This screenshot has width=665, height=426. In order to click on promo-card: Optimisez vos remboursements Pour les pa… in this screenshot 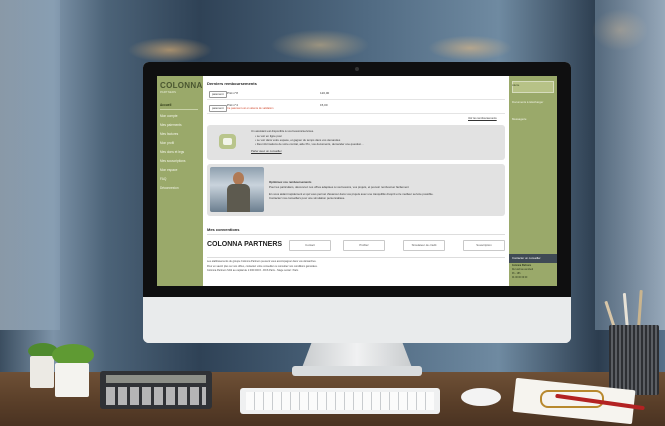, I will do `click(356, 190)`.